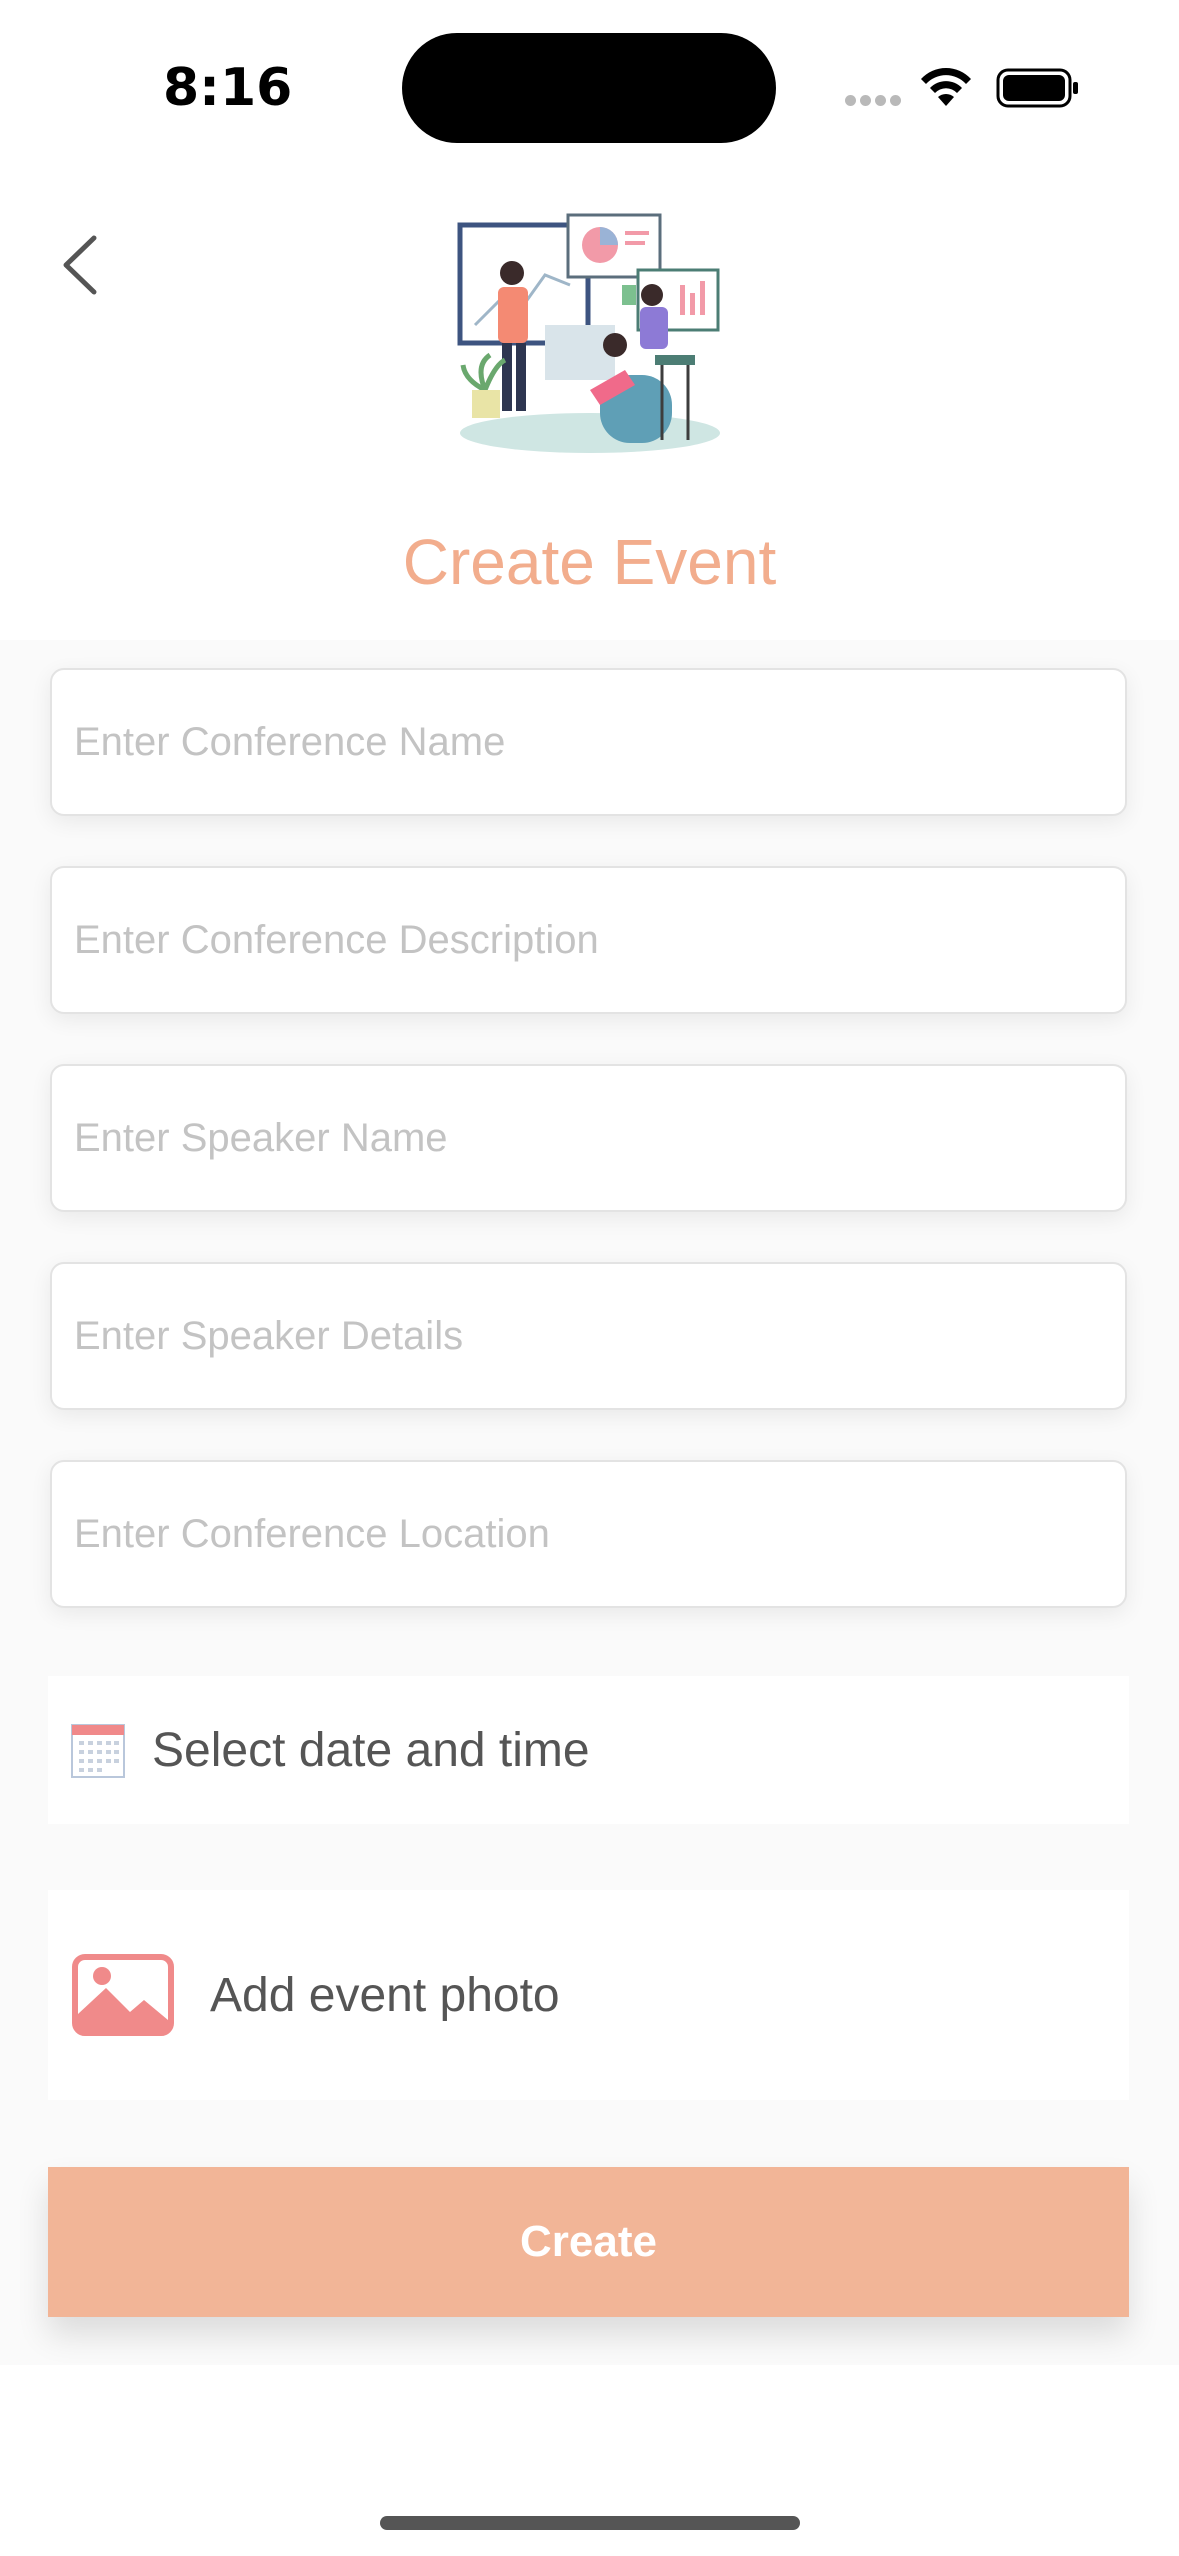 The height and width of the screenshot is (2556, 1179). What do you see at coordinates (589, 88) in the screenshot?
I see `dynamic-island` at bounding box center [589, 88].